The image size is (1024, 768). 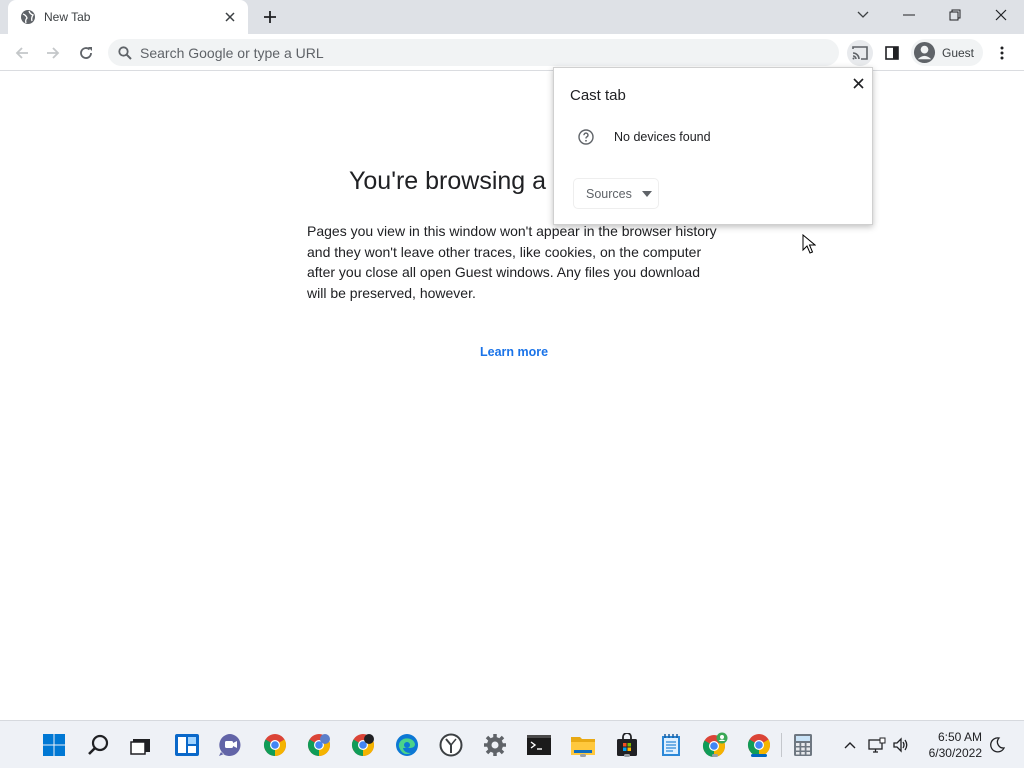 What do you see at coordinates (128, 17) in the screenshot?
I see `tab-new-tab: New Tab` at bounding box center [128, 17].